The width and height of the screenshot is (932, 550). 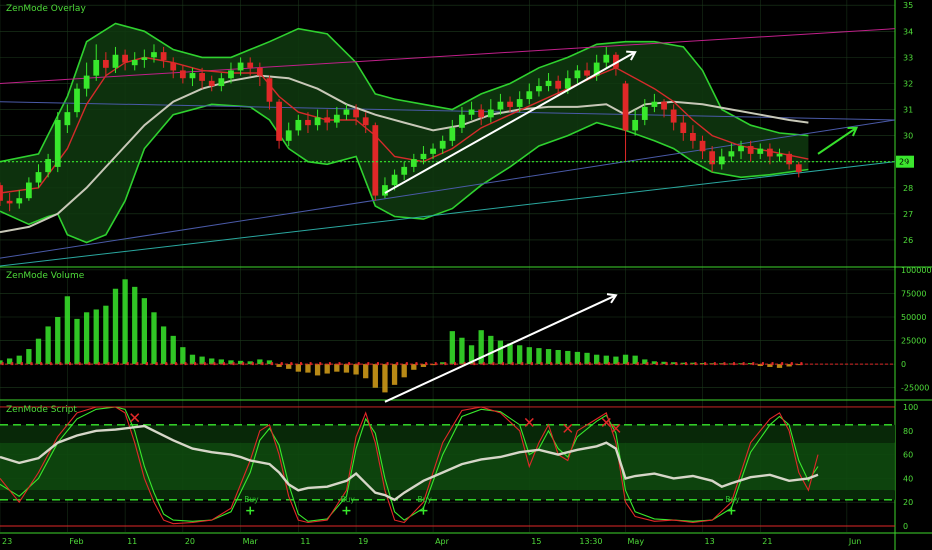 What do you see at coordinates (636, 541) in the screenshot?
I see `date-tick-label: May` at bounding box center [636, 541].